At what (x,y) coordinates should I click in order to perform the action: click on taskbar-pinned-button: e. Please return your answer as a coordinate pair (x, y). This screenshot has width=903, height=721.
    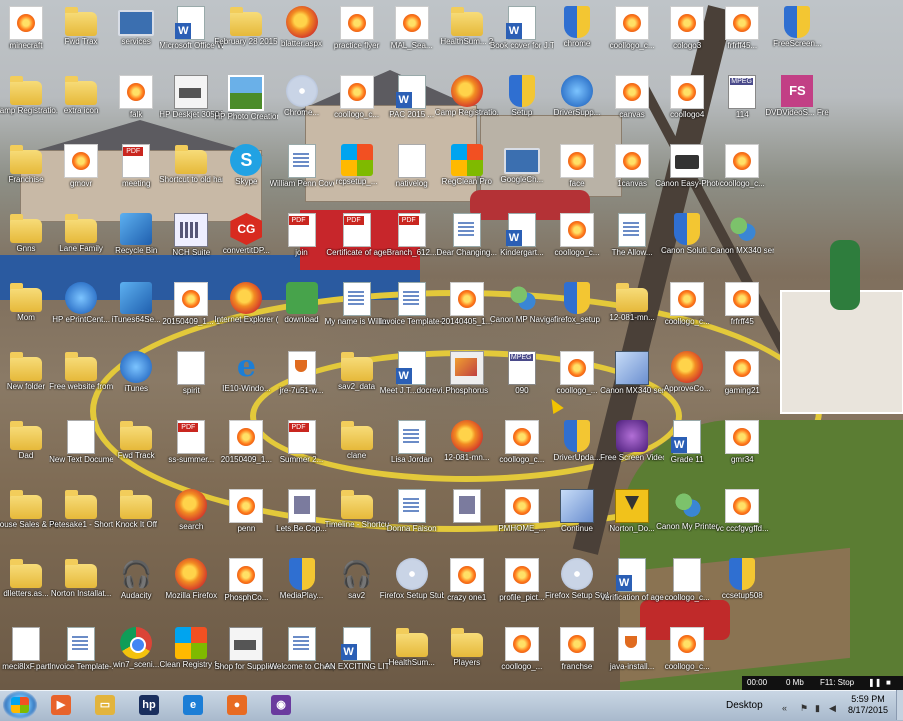
    Looking at the image, I should click on (193, 705).